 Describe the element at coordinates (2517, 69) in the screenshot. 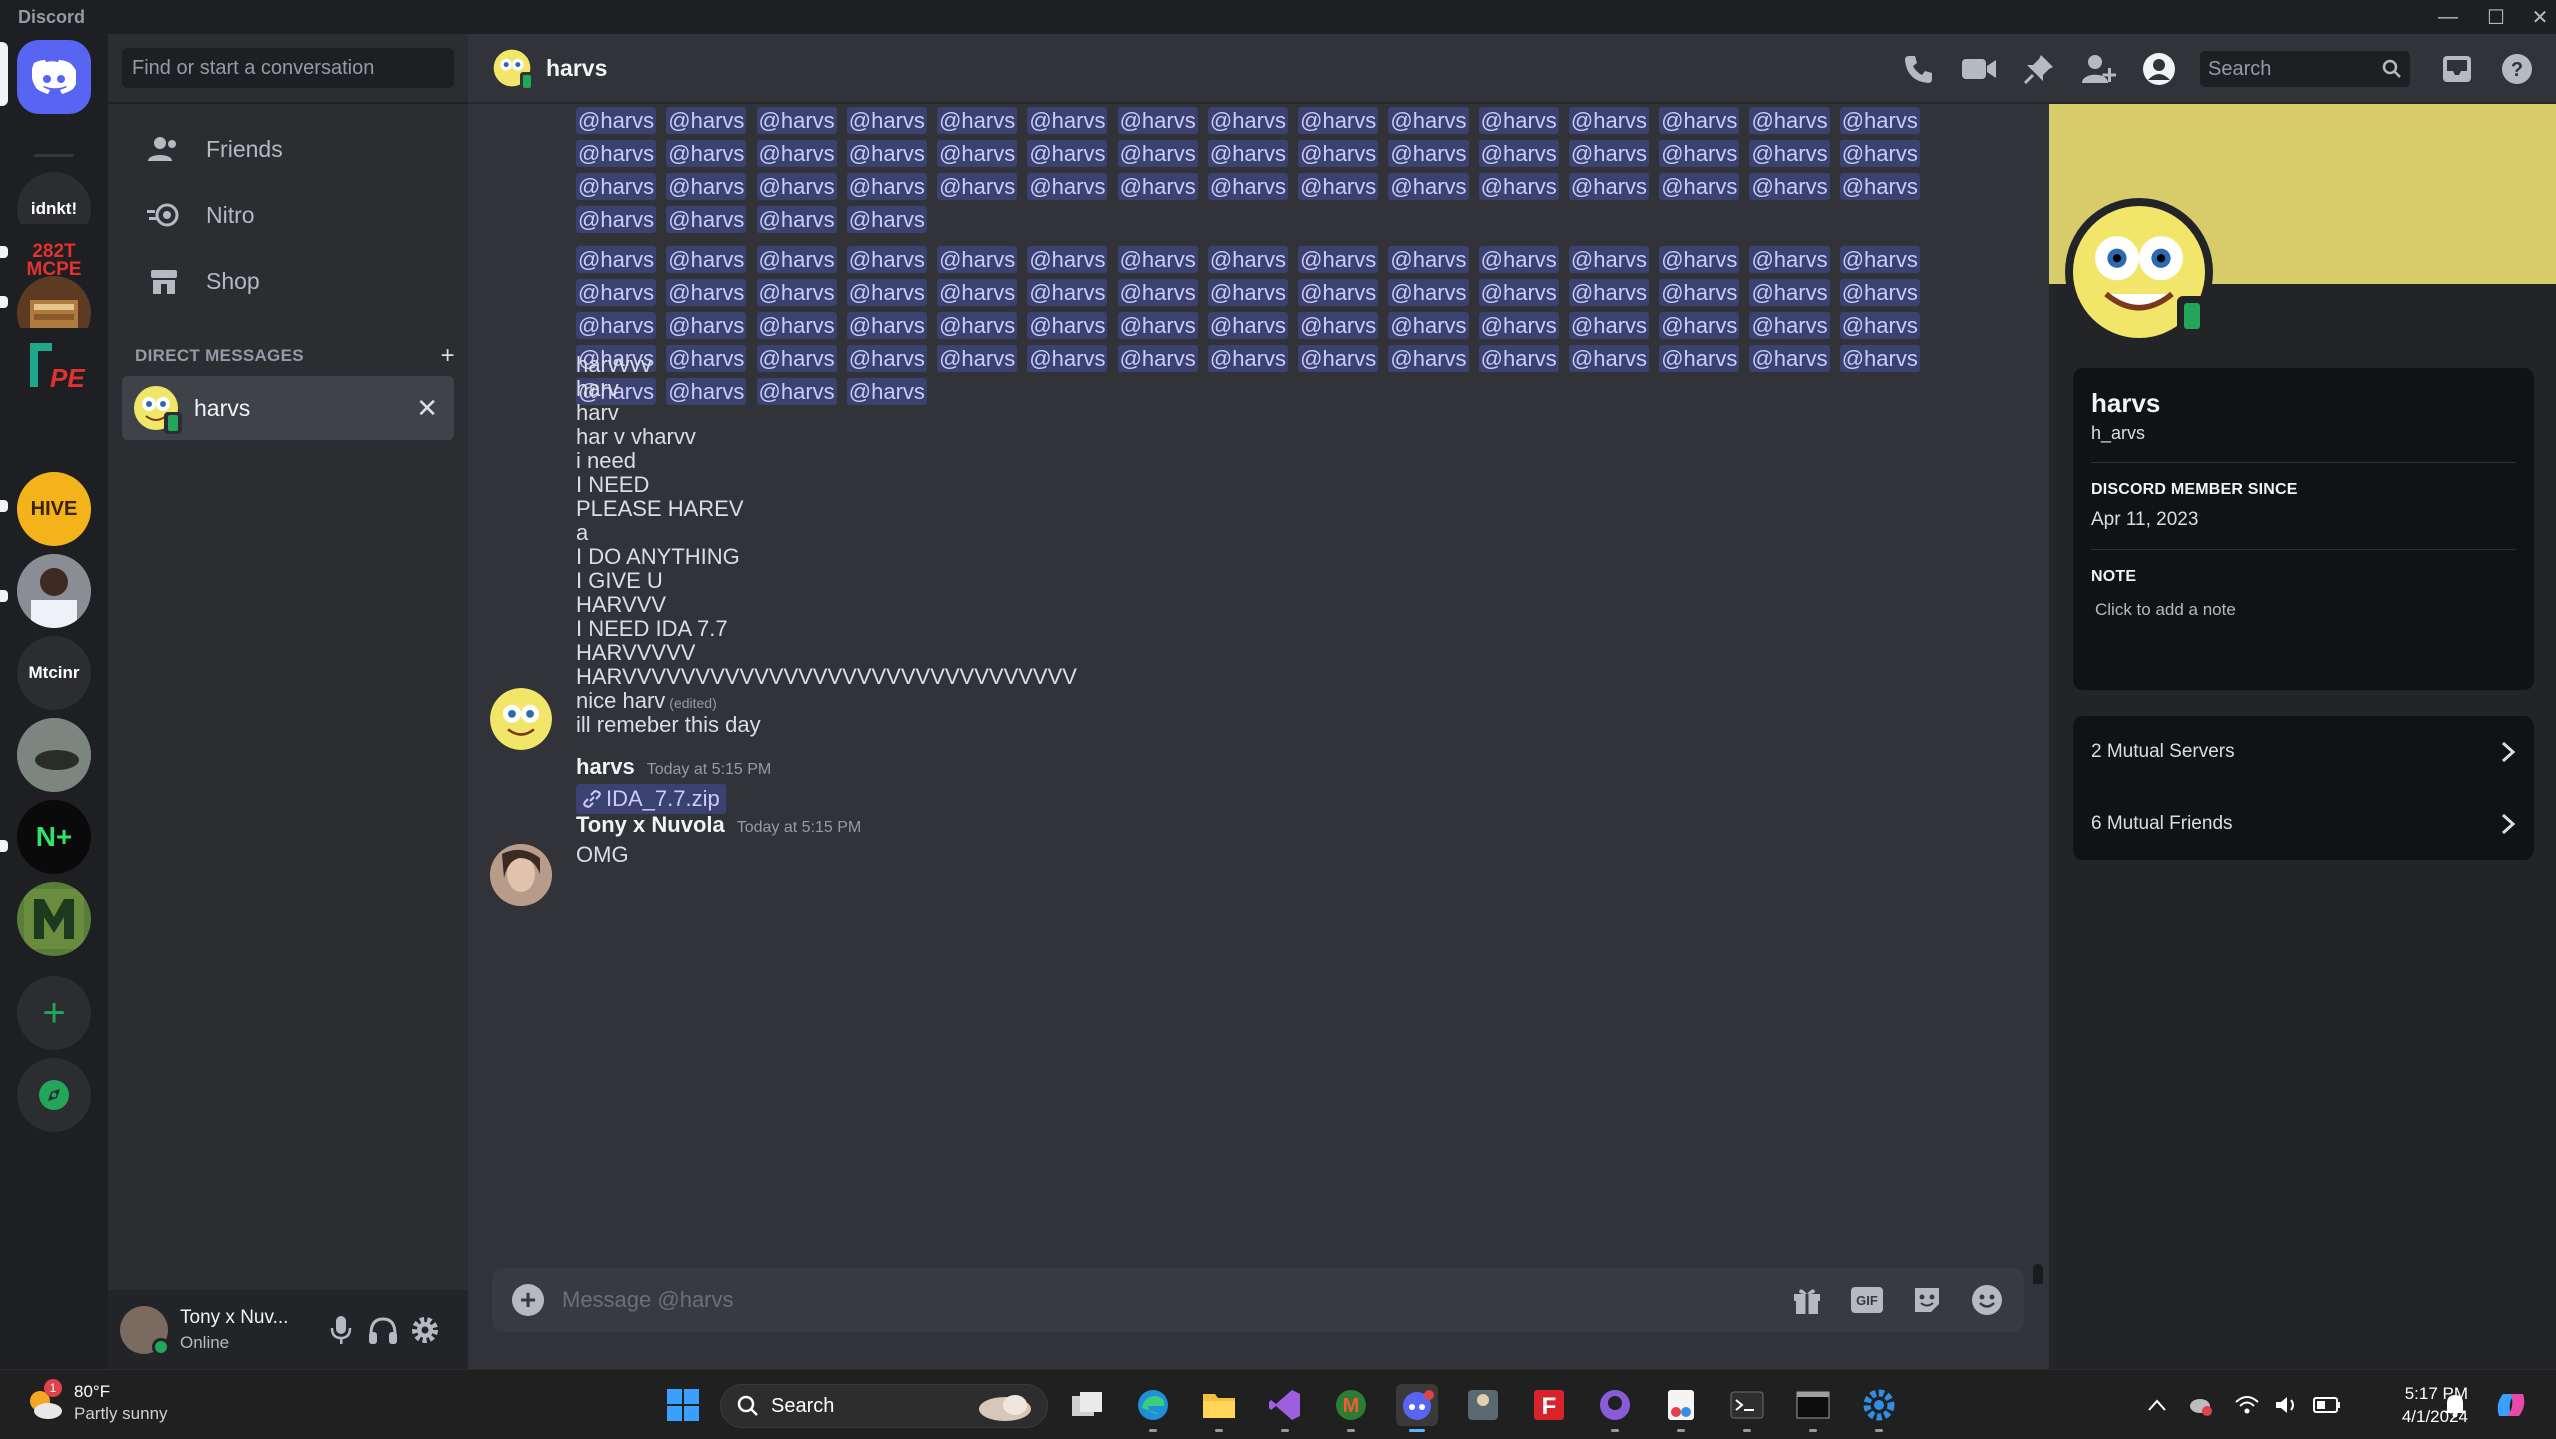

I see `help-button: ?` at that location.